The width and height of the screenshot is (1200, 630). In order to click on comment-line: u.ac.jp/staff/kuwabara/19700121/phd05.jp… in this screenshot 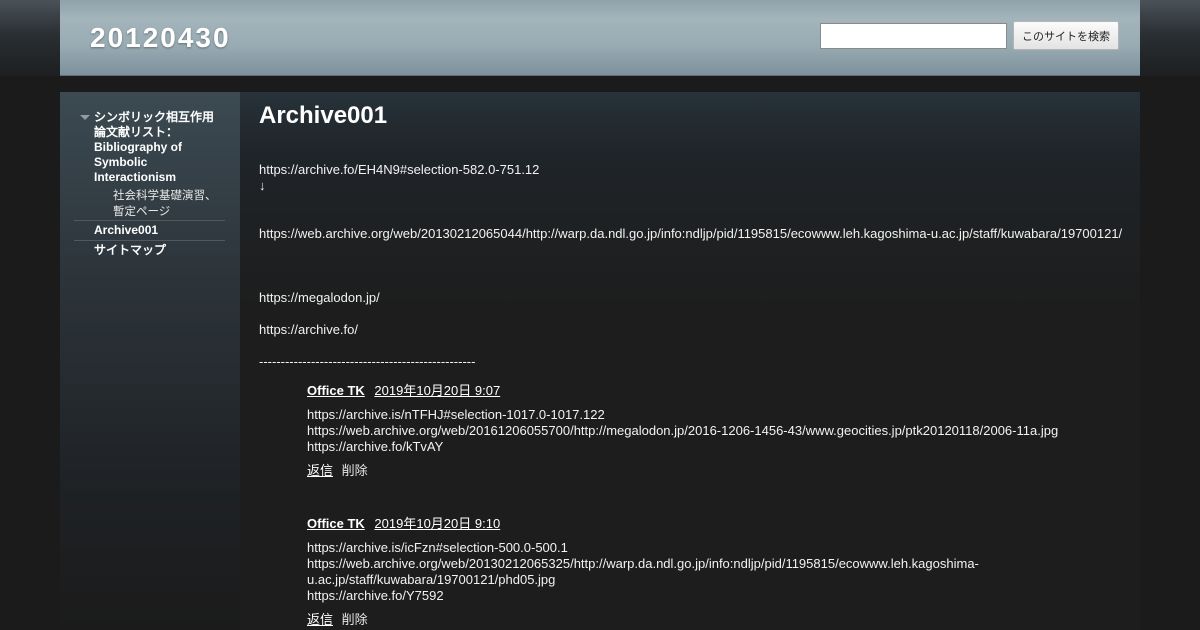, I will do `click(431, 579)`.